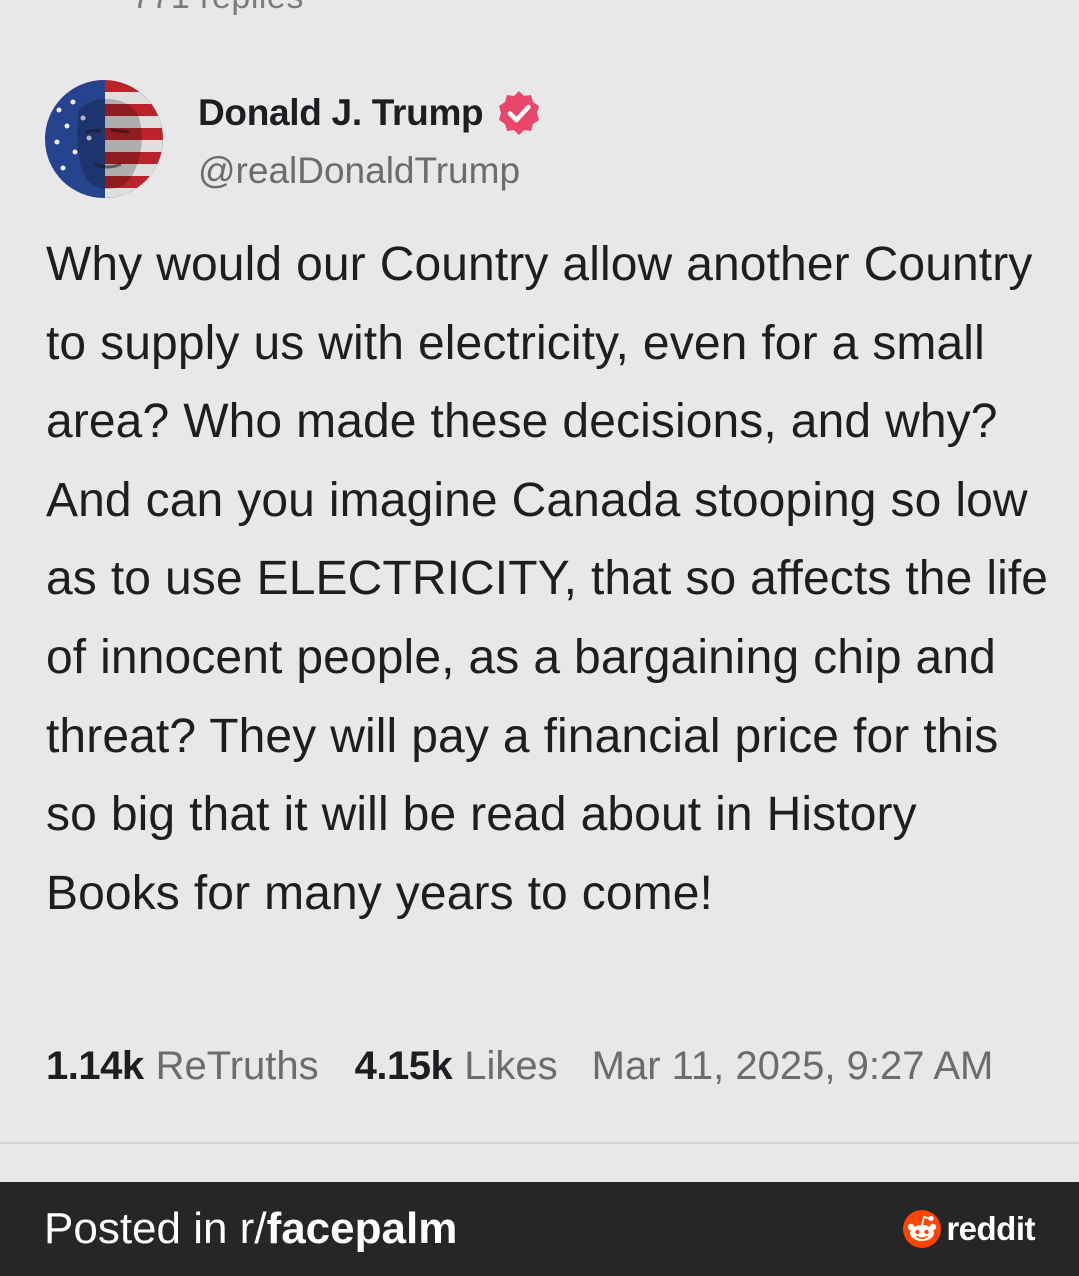 Image resolution: width=1079 pixels, height=1276 pixels. What do you see at coordinates (341, 113) in the screenshot?
I see `author-display-name: Donald J. Trump` at bounding box center [341, 113].